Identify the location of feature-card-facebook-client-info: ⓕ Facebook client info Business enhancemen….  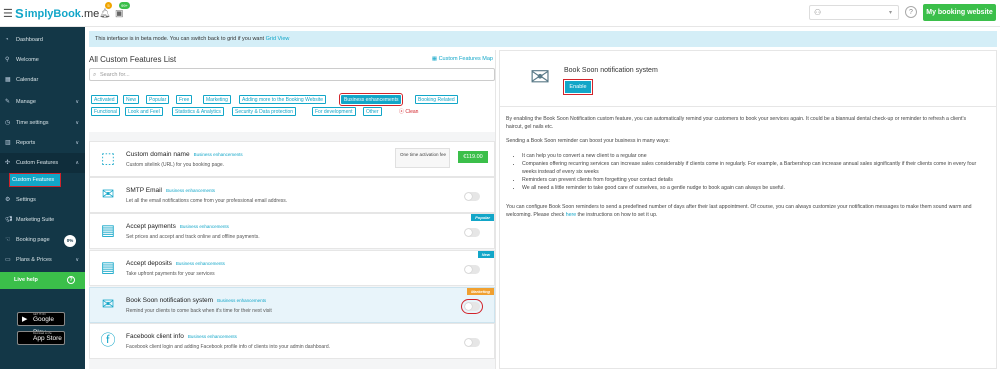
(292, 341).